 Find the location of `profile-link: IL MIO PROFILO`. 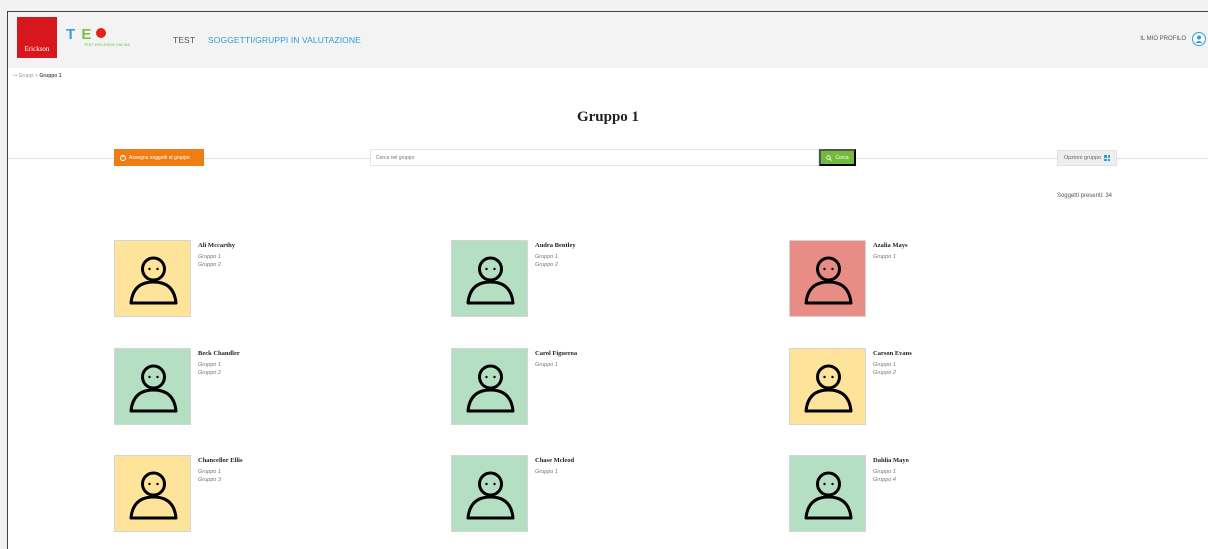

profile-link: IL MIO PROFILO is located at coordinates (1163, 39).